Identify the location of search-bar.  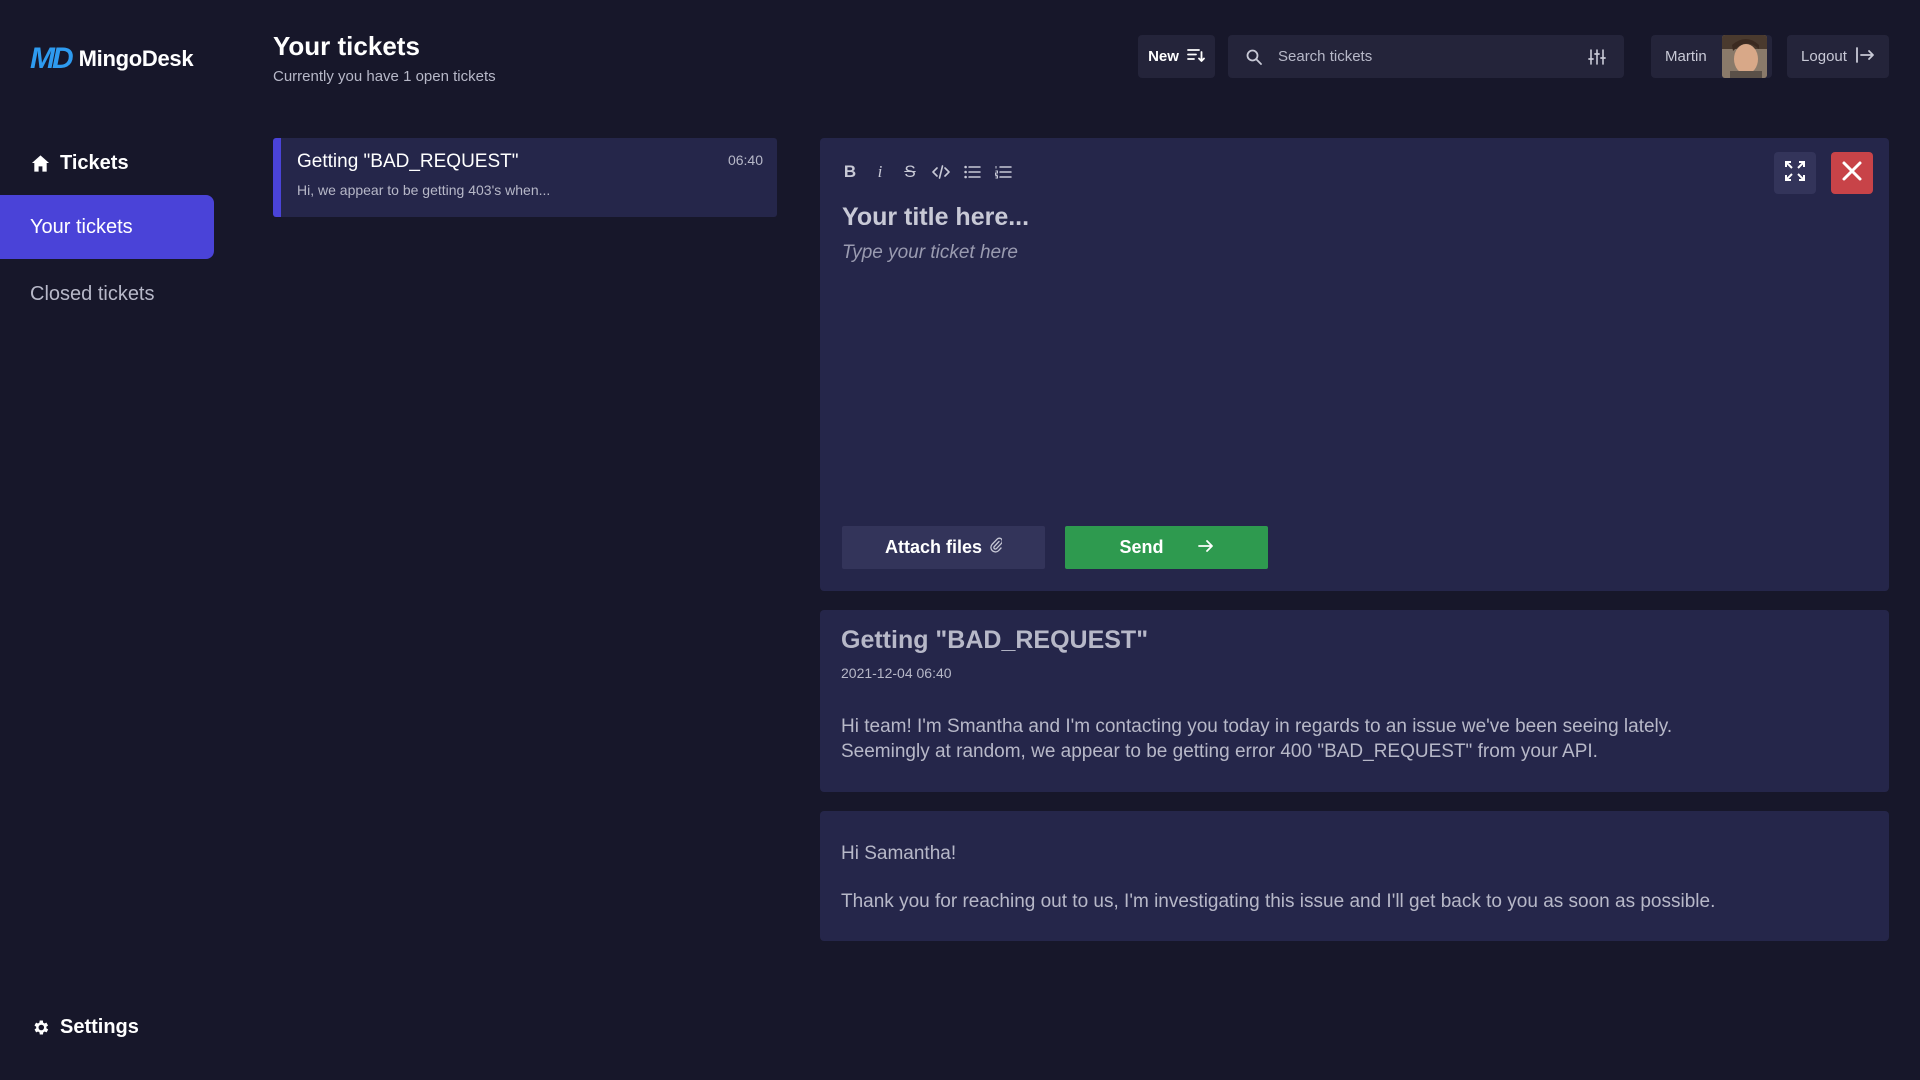
(1426, 56).